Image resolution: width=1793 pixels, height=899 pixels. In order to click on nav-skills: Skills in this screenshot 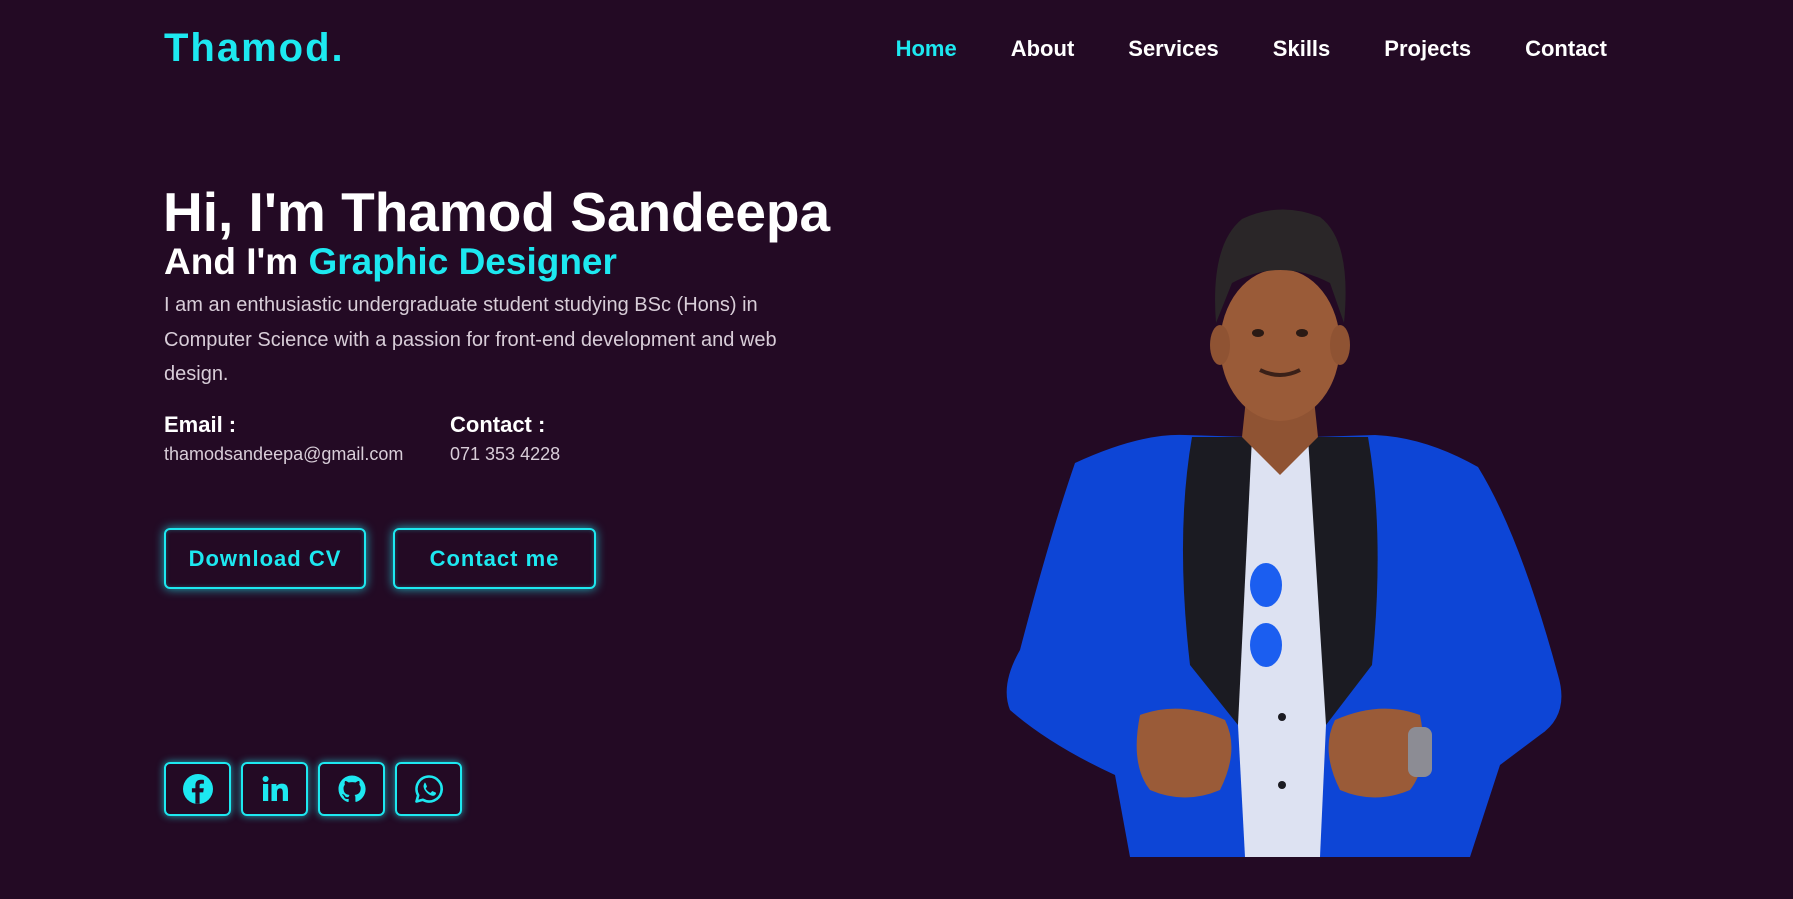, I will do `click(1301, 49)`.